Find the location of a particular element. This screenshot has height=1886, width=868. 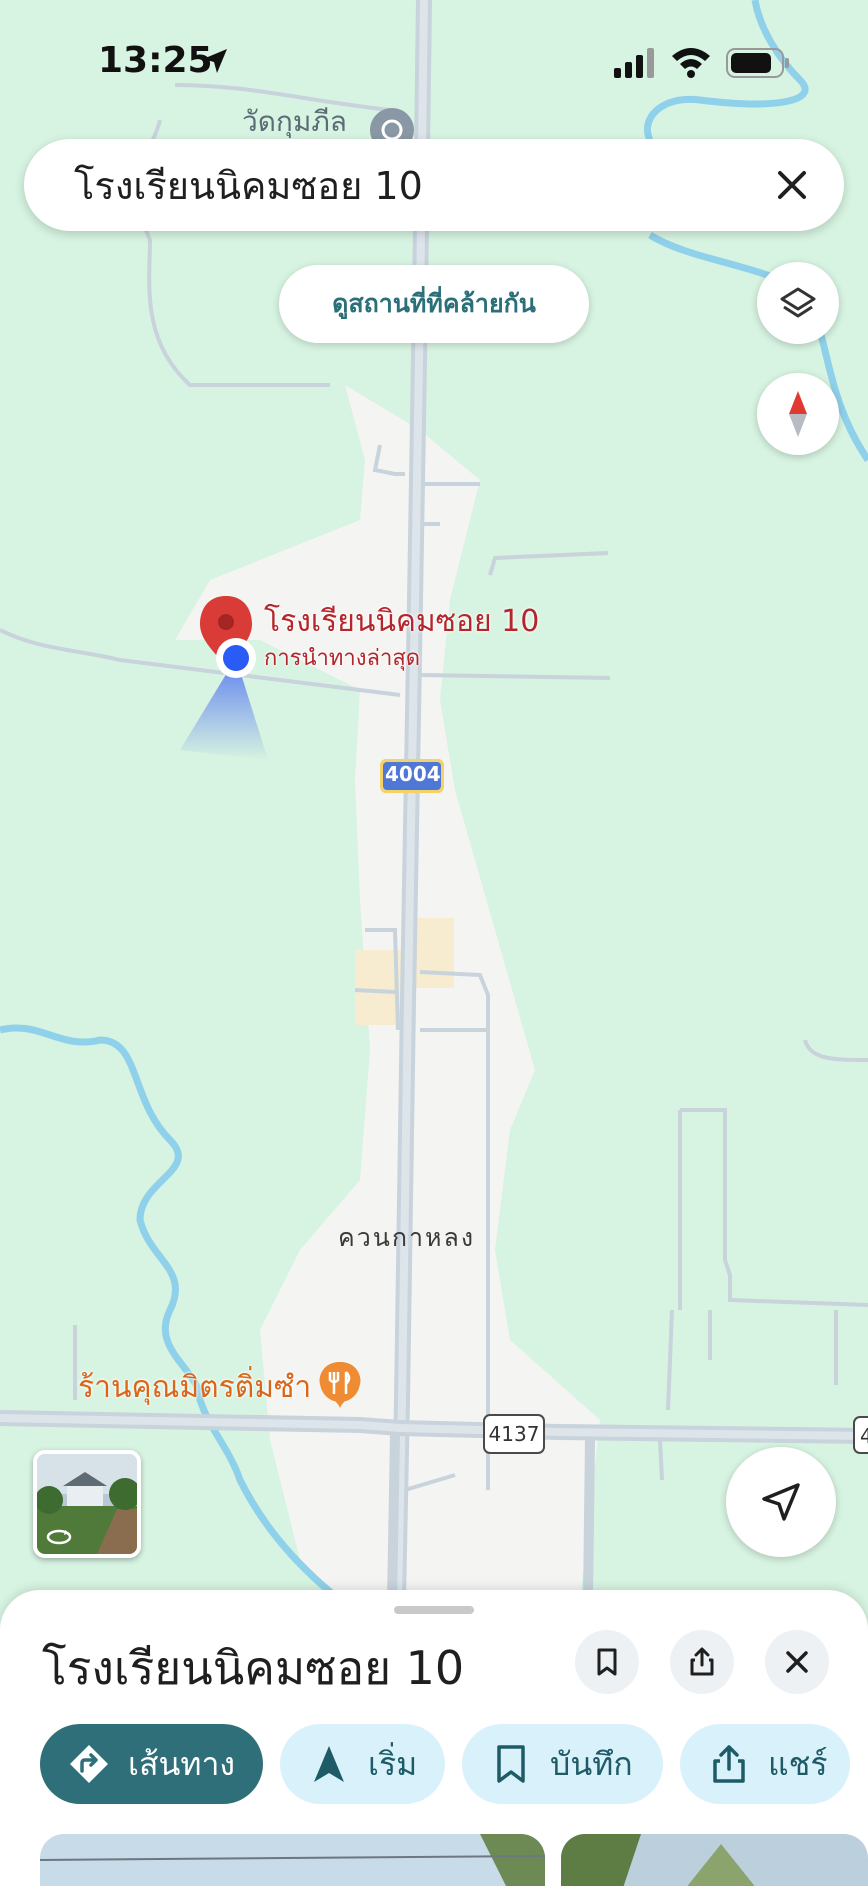

start-chip: เริ่ม is located at coordinates (362, 1764).